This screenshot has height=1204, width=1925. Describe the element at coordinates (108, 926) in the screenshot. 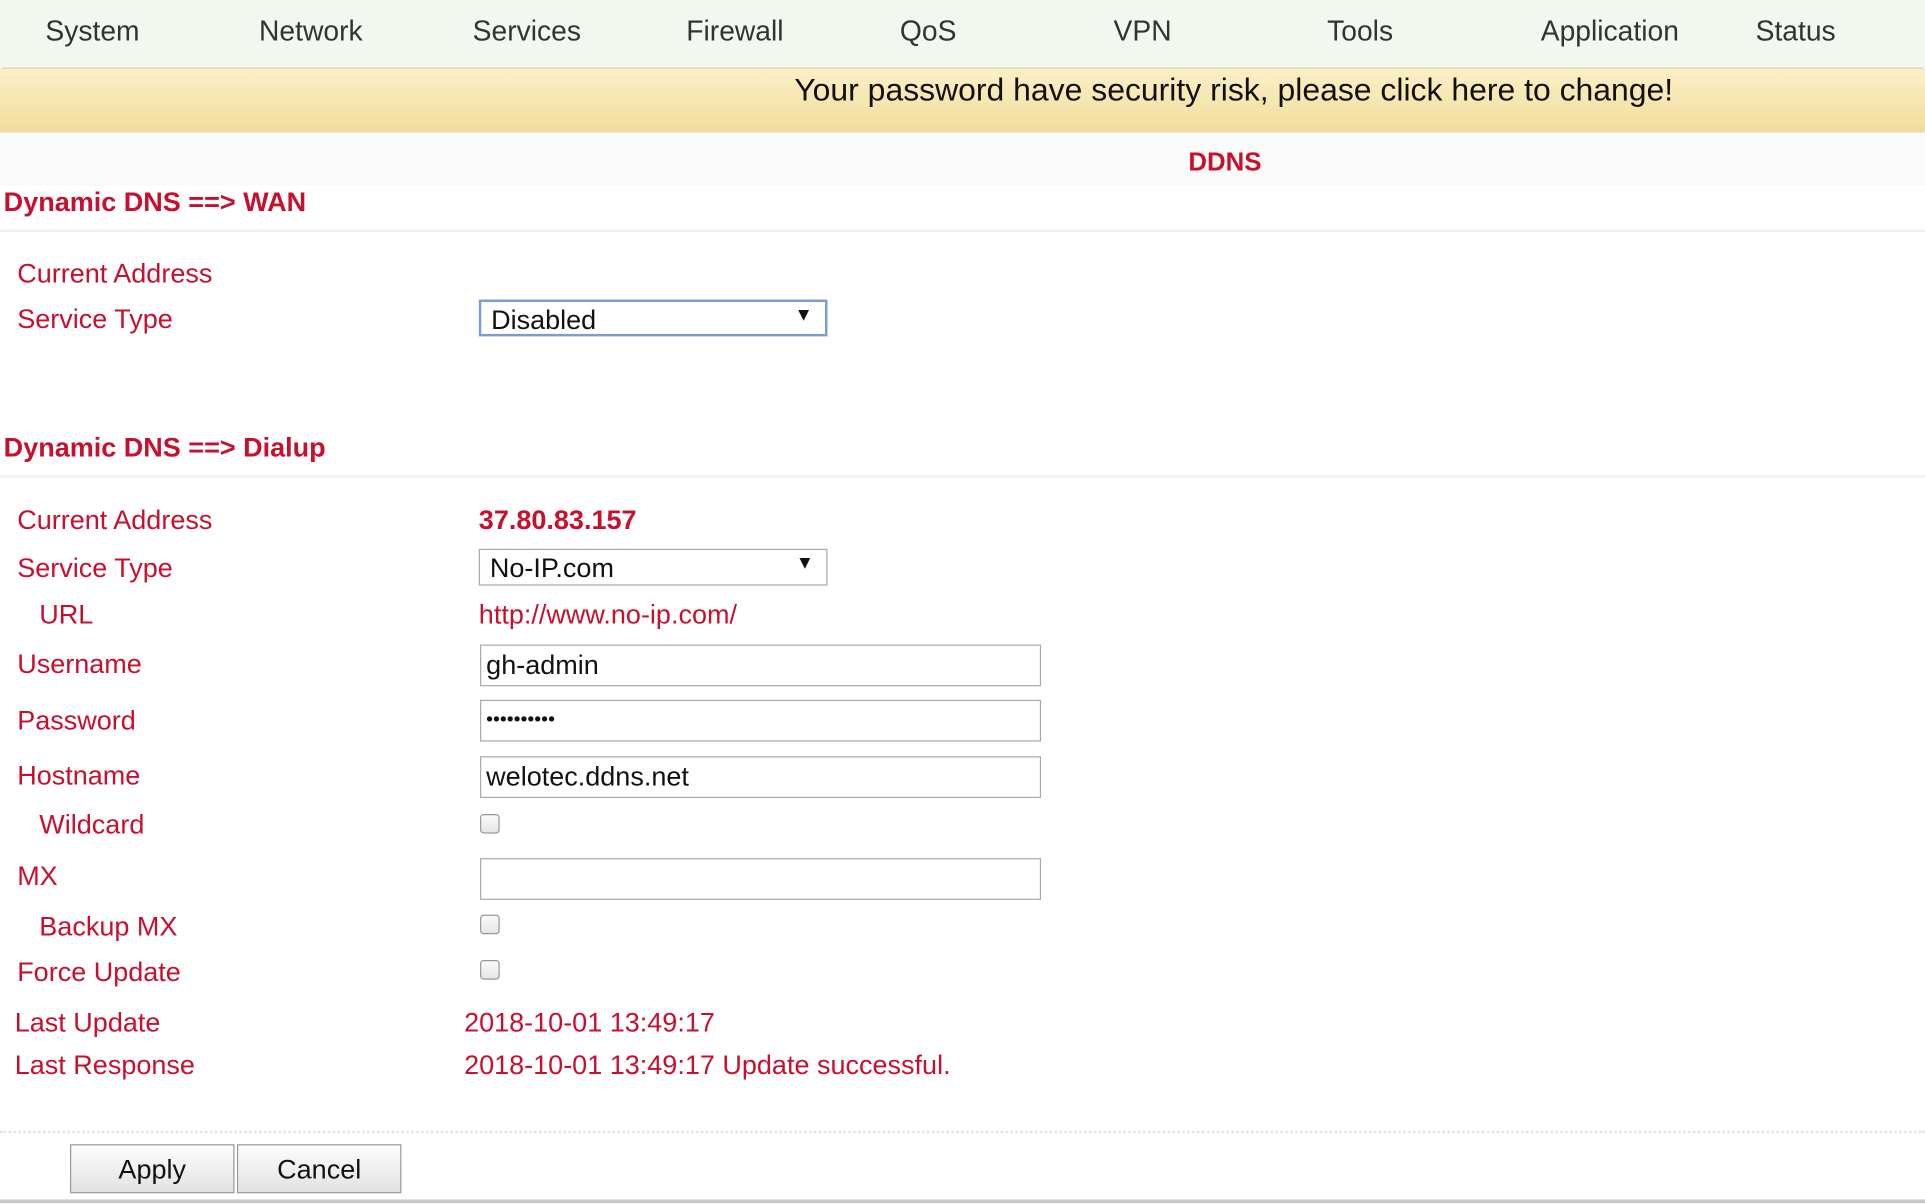

I see `backup-mx-label: Backup MX` at that location.